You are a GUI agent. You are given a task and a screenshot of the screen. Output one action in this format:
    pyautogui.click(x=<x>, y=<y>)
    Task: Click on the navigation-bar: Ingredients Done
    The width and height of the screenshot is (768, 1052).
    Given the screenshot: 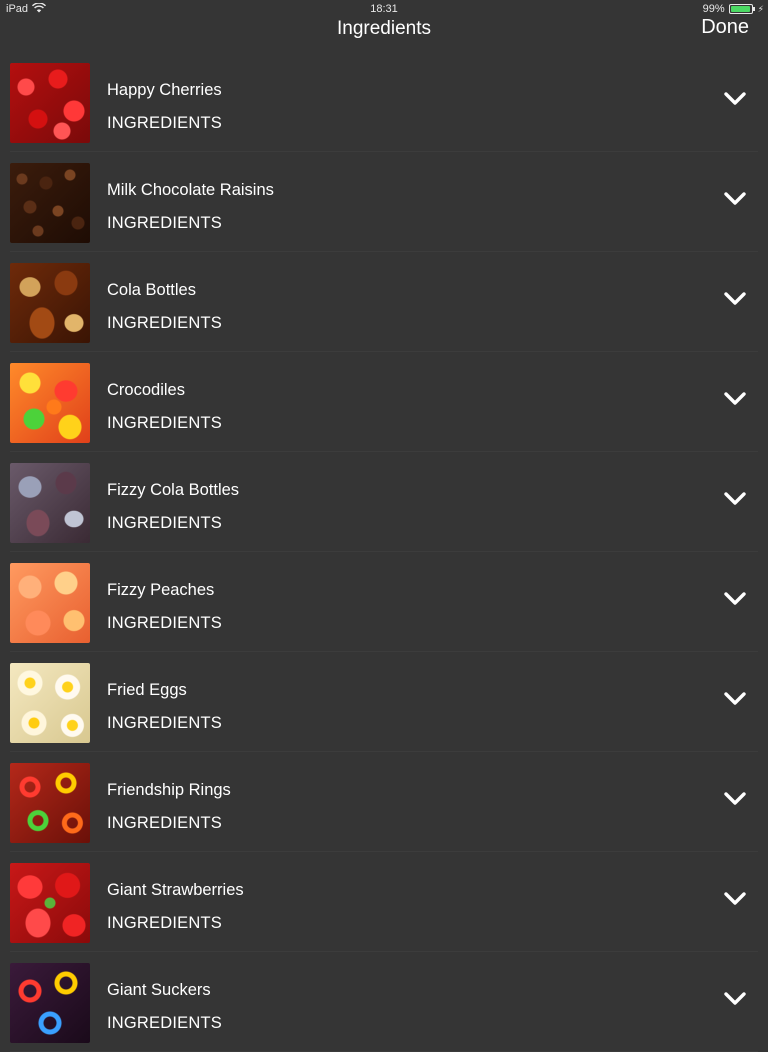 What is the action you would take?
    pyautogui.click(x=384, y=30)
    